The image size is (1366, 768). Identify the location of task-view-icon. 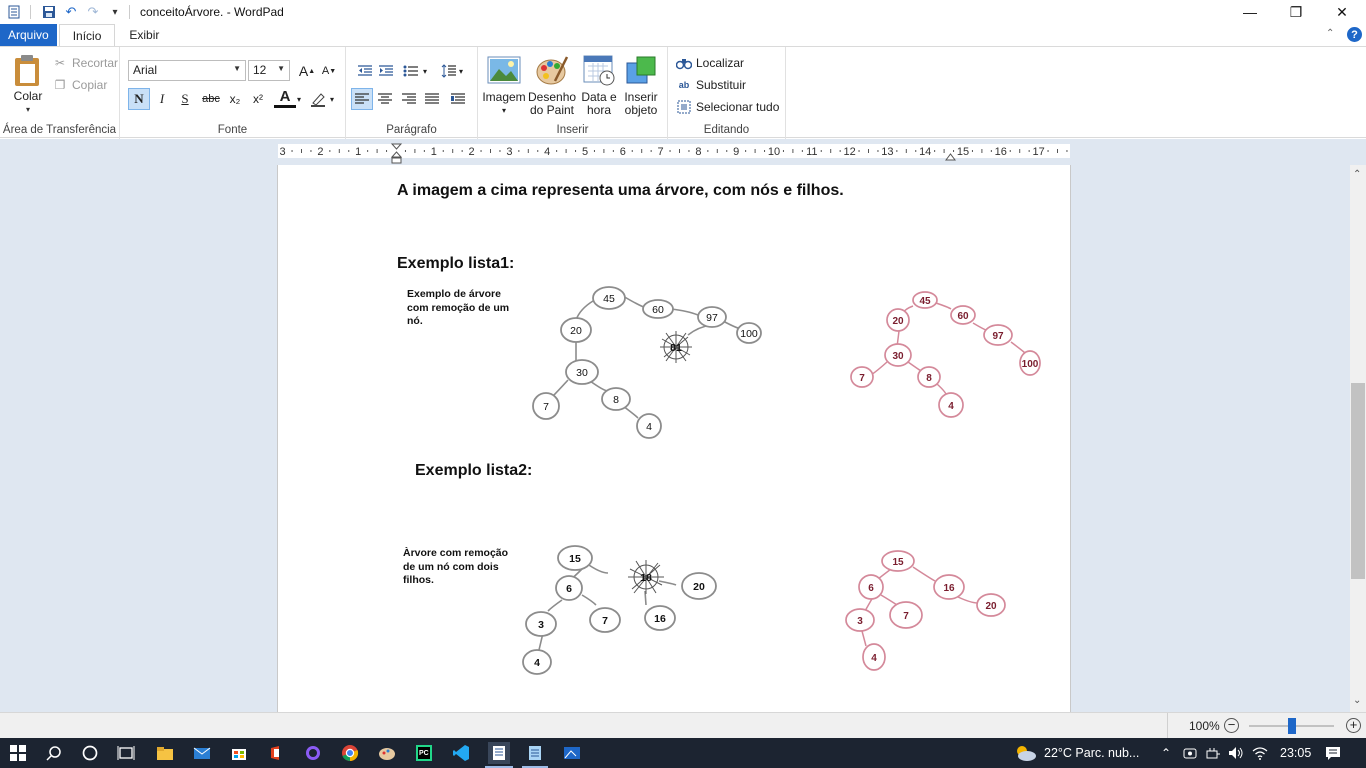
(126, 753).